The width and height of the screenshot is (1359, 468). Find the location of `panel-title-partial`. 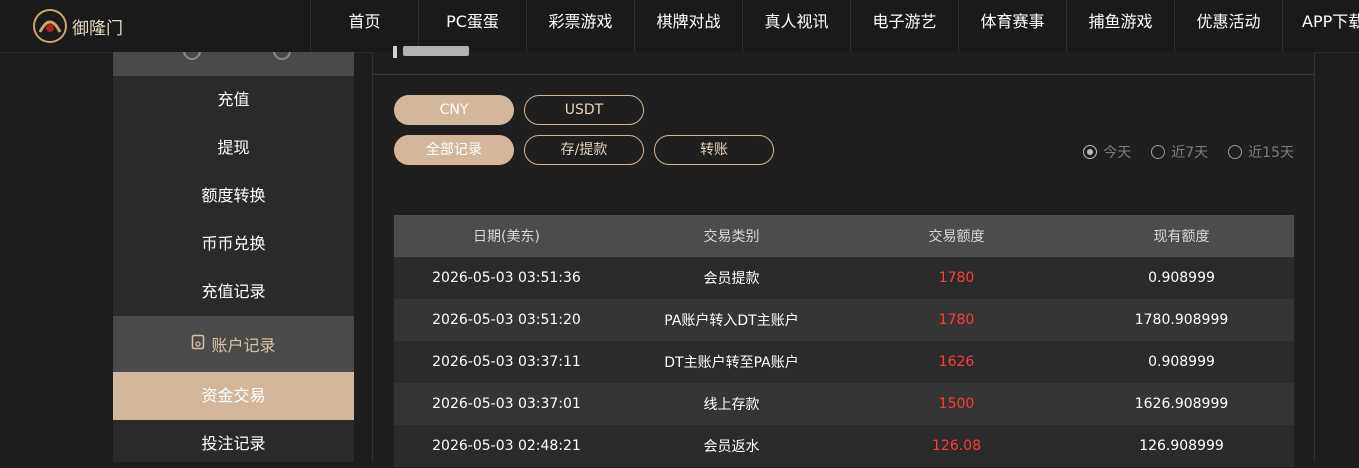

panel-title-partial is located at coordinates (436, 51).